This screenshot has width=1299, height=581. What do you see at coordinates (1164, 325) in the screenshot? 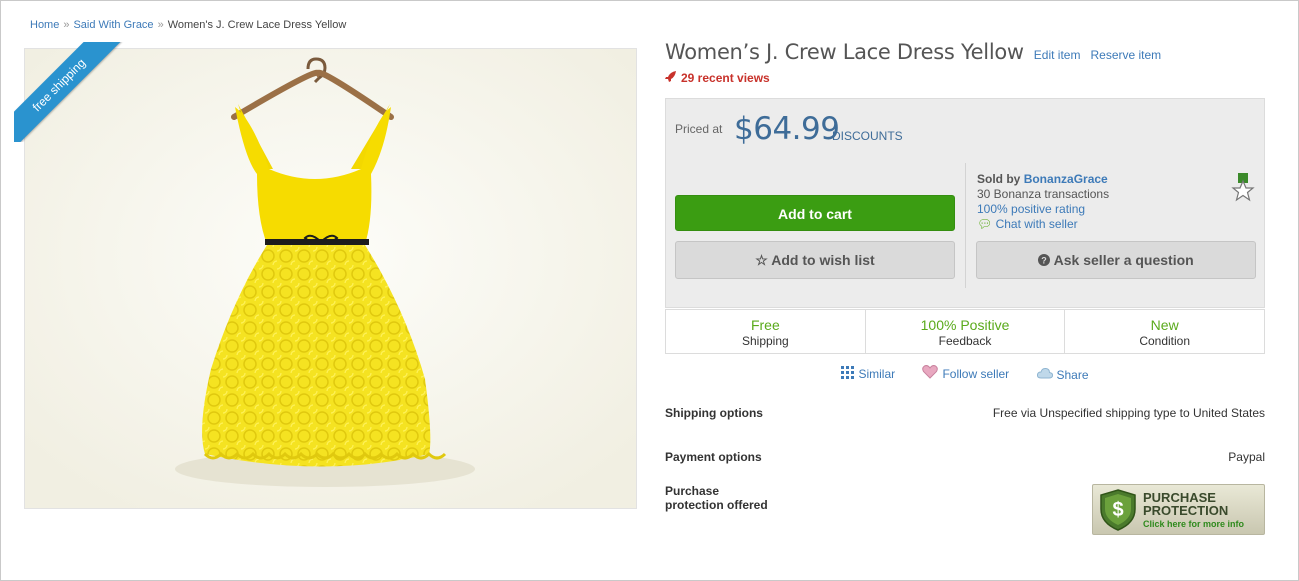
I see `stat-value: New` at bounding box center [1164, 325].